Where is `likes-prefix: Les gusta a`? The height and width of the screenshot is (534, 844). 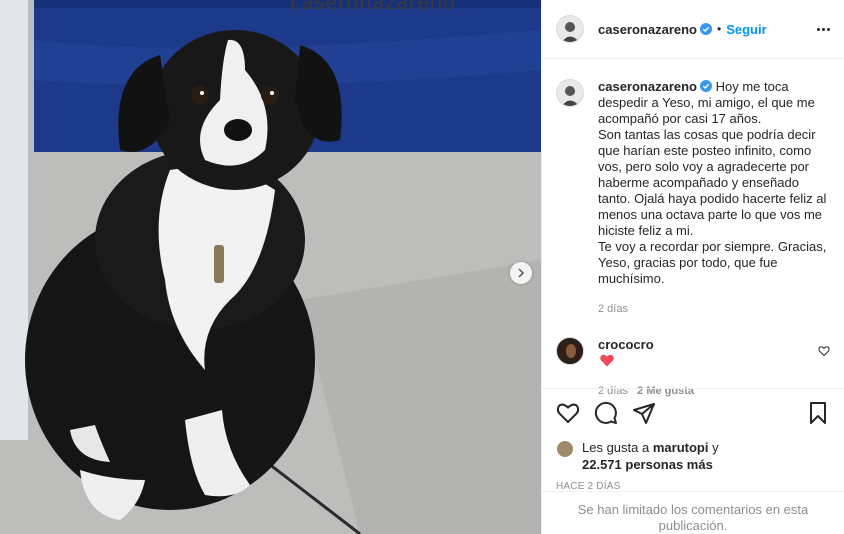 likes-prefix: Les gusta a is located at coordinates (616, 447).